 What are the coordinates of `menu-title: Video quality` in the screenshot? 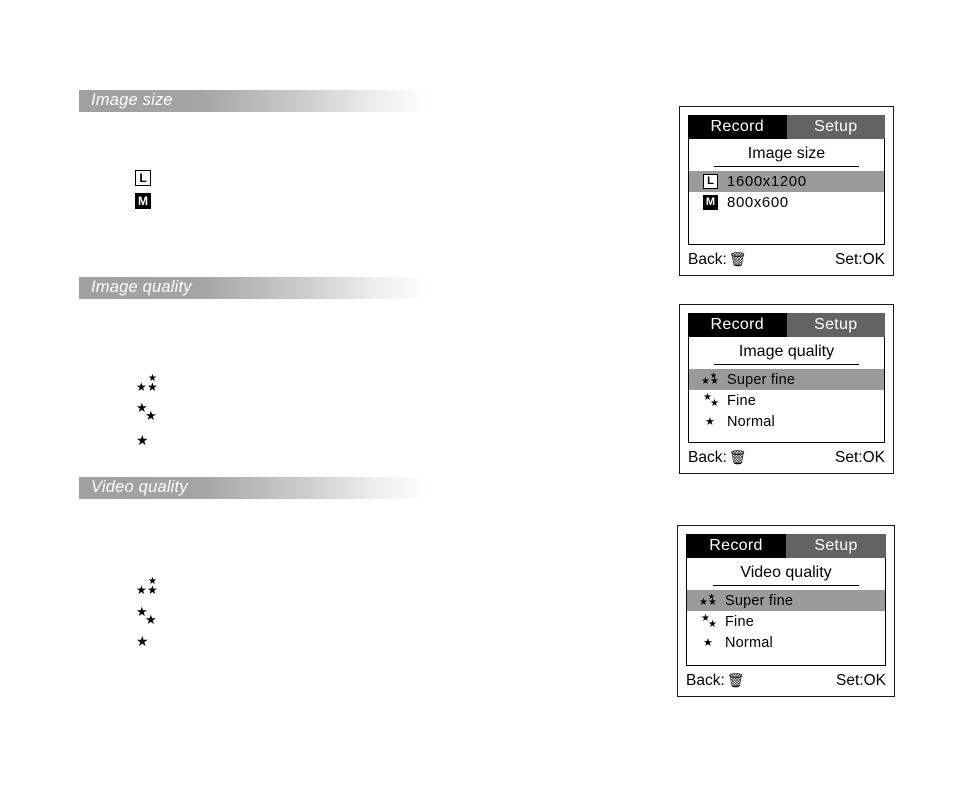 It's located at (786, 575).